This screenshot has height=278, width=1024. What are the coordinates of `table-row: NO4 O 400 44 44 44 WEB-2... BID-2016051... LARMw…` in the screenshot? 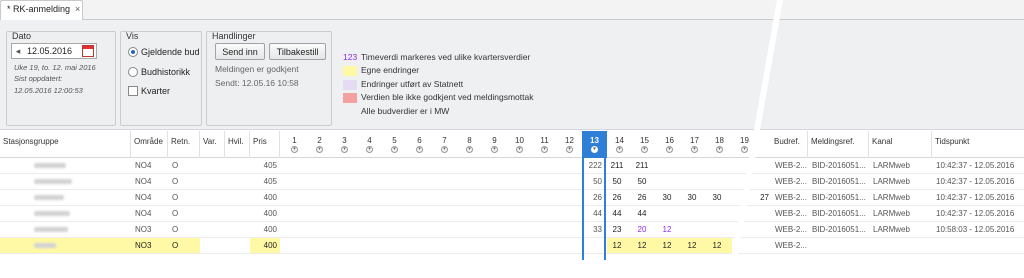 It's located at (512, 214).